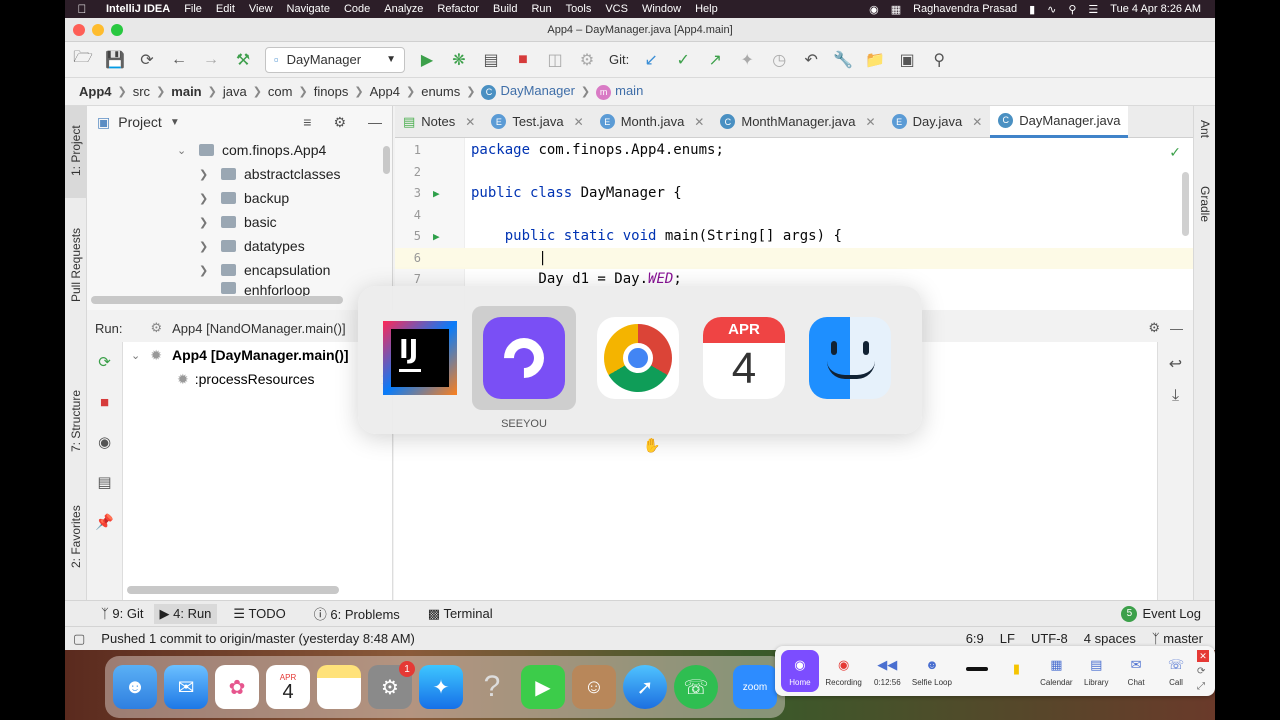 Image resolution: width=1280 pixels, height=720 pixels. Describe the element at coordinates (1110, 638) in the screenshot. I see `indent-setting: 4 spaces` at that location.